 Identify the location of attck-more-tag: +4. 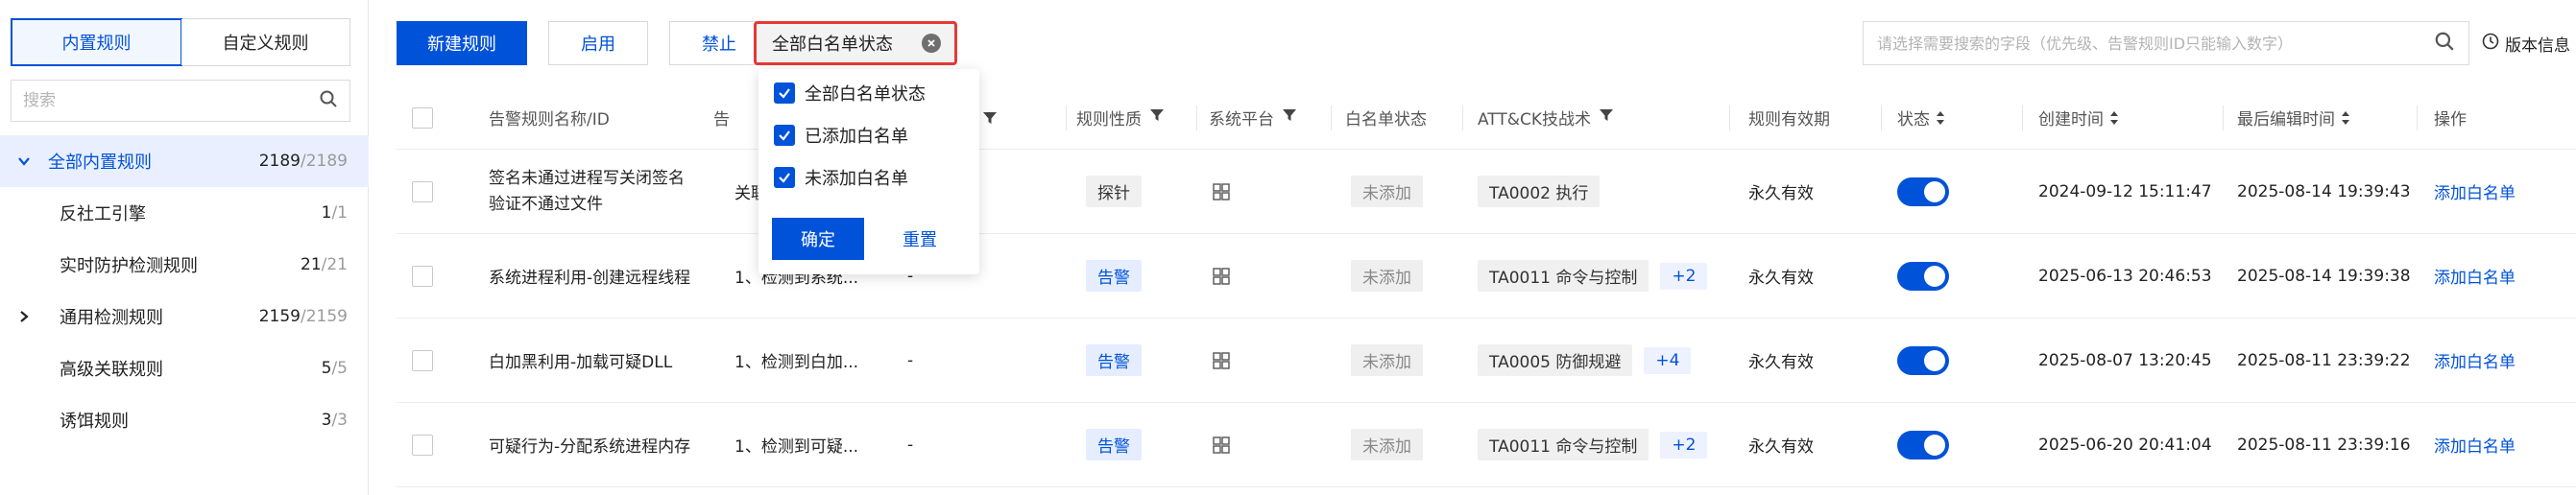
(1668, 360).